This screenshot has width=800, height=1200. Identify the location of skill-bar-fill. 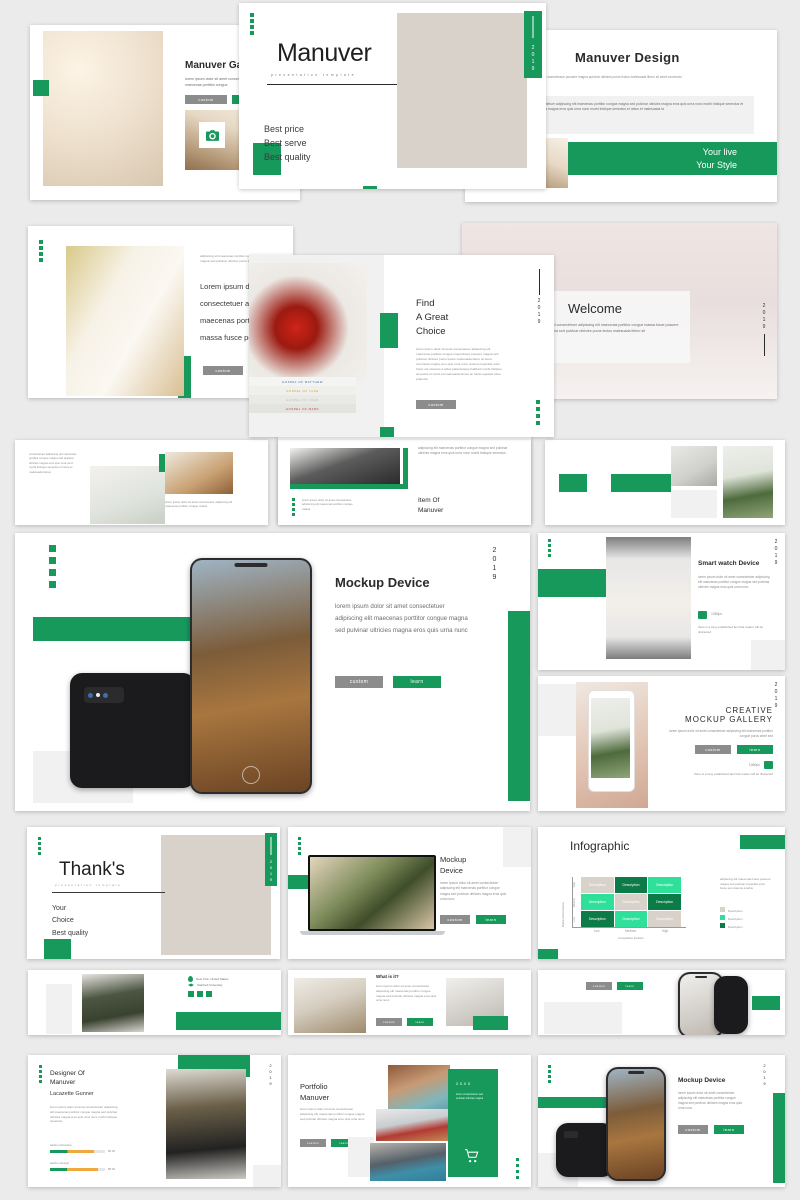
(74, 1170).